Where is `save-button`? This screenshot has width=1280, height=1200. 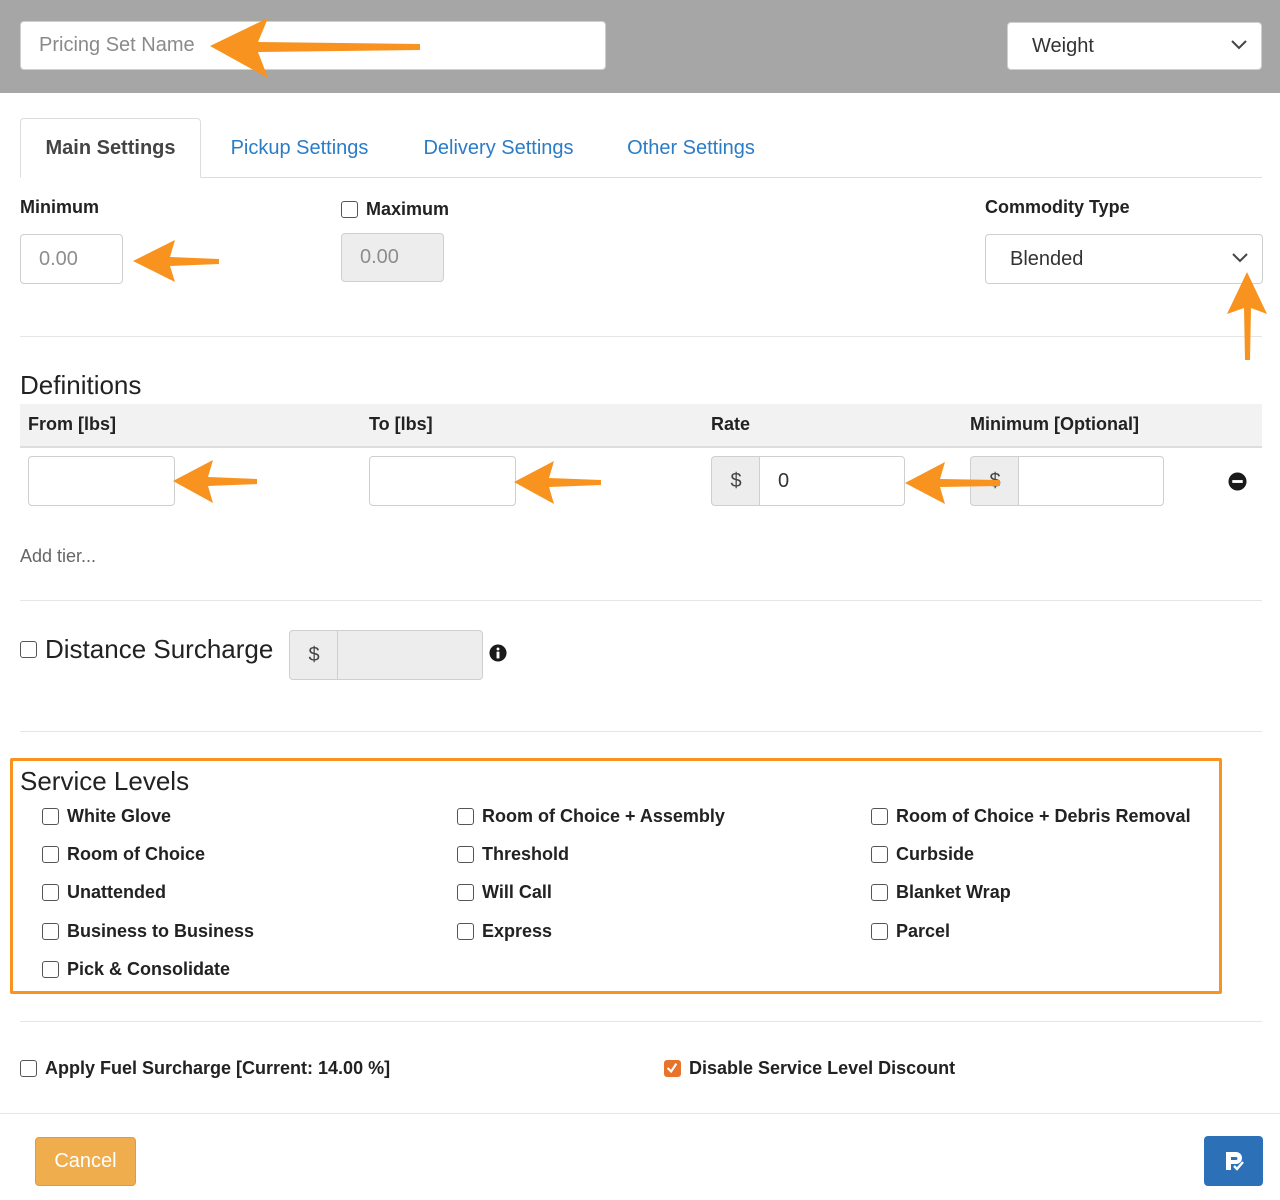 save-button is located at coordinates (1233, 1161).